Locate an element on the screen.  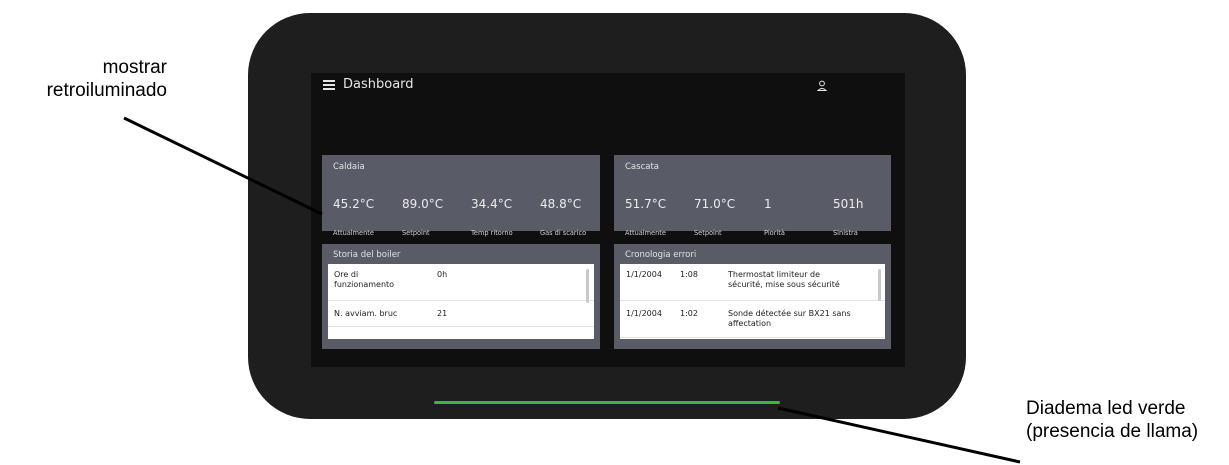
led-callout-label: Diadema led verde (presencia de llama) is located at coordinates (1127, 420).